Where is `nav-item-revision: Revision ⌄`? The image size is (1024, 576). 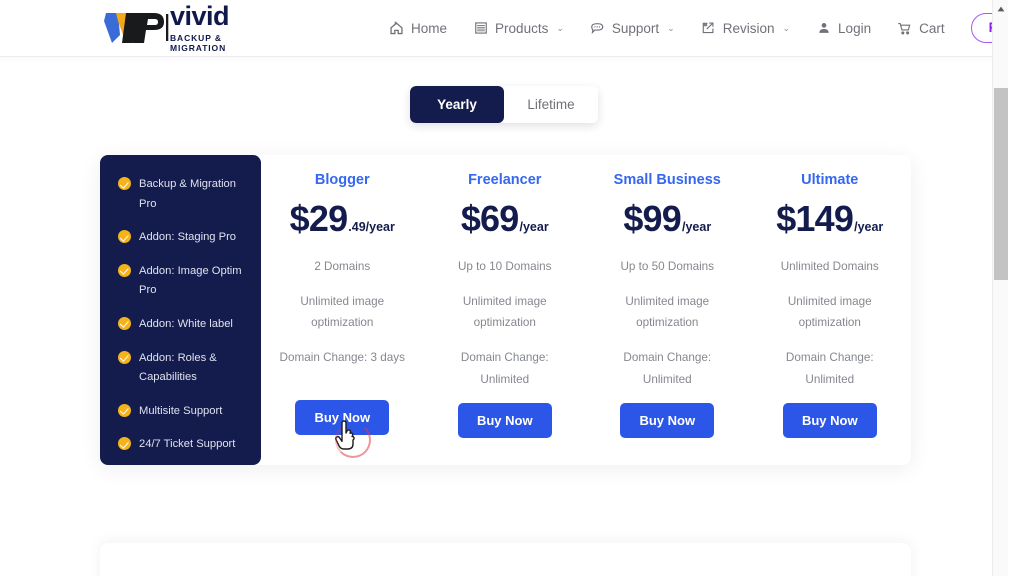
nav-item-revision: Revision ⌄ is located at coordinates (745, 28).